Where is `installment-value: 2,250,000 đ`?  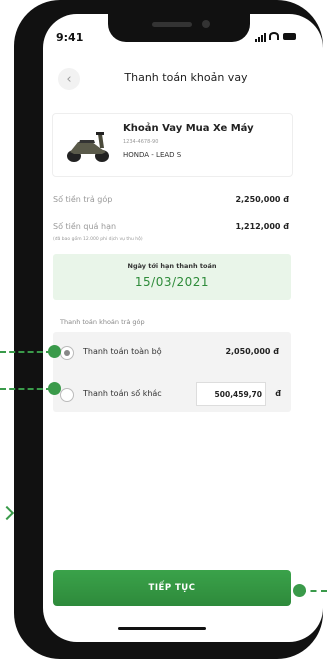
installment-value: 2,250,000 đ is located at coordinates (262, 199).